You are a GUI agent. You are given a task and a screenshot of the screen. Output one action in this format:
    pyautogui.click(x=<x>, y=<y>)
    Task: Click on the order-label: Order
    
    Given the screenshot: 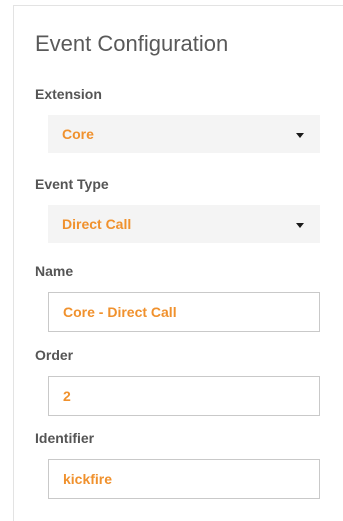 What is the action you would take?
    pyautogui.click(x=54, y=355)
    